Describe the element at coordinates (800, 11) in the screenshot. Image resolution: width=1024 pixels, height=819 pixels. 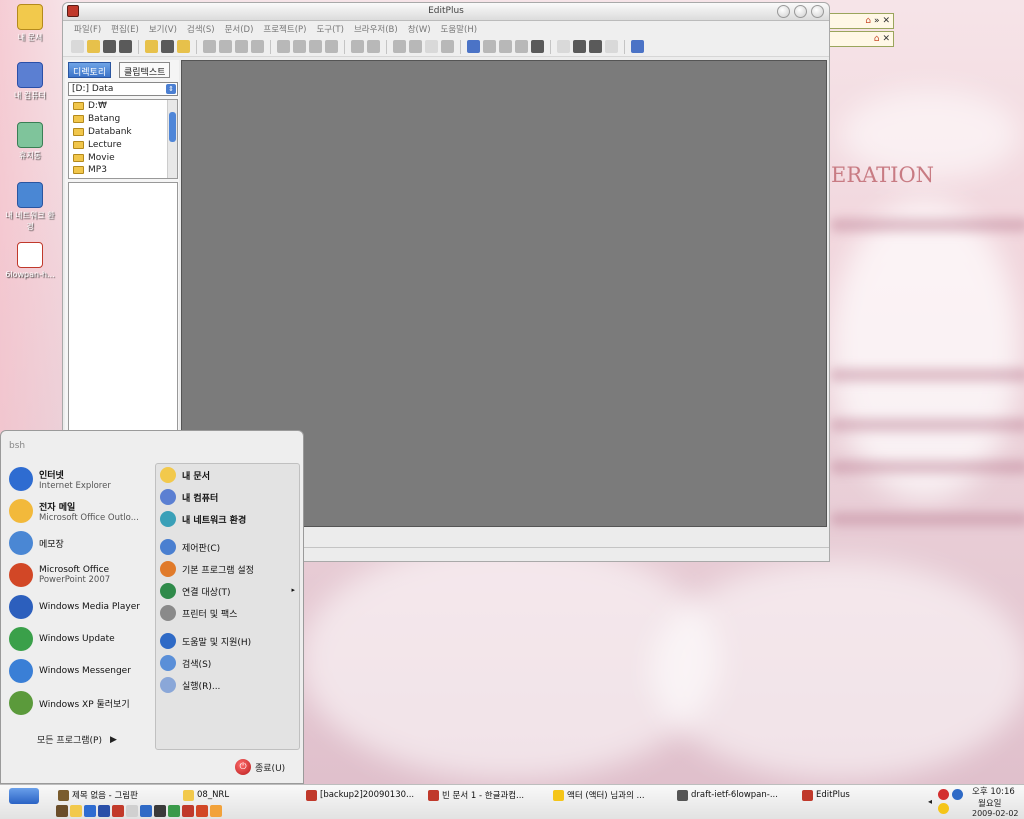
I see `maximize-button` at that location.